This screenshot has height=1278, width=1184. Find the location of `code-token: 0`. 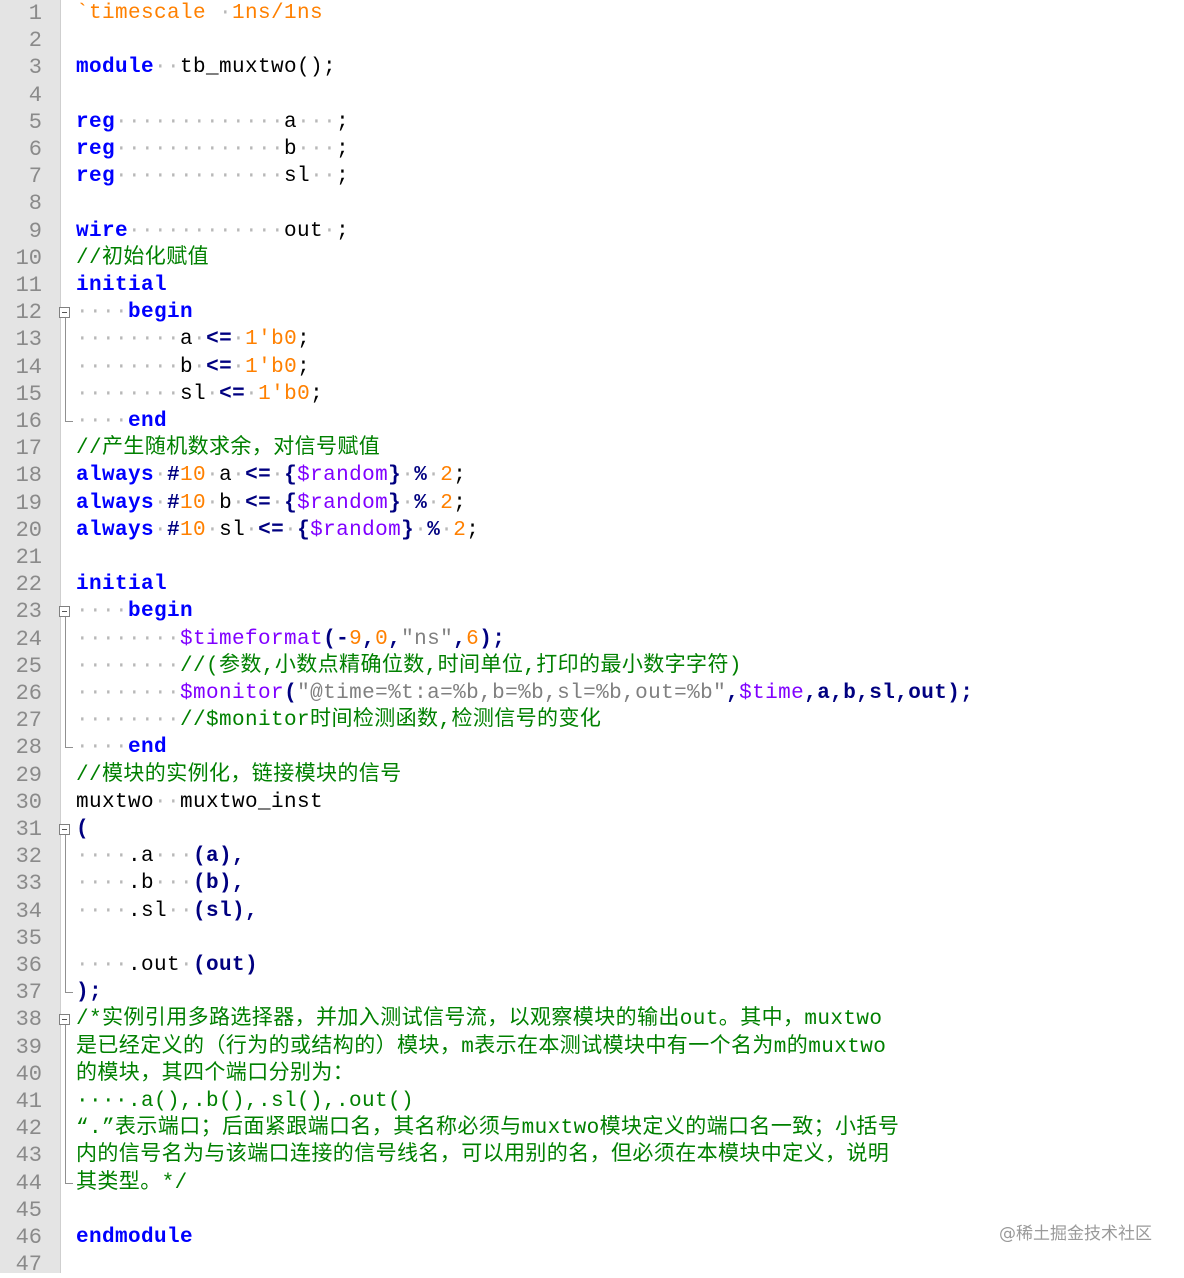

code-token: 0 is located at coordinates (382, 639).